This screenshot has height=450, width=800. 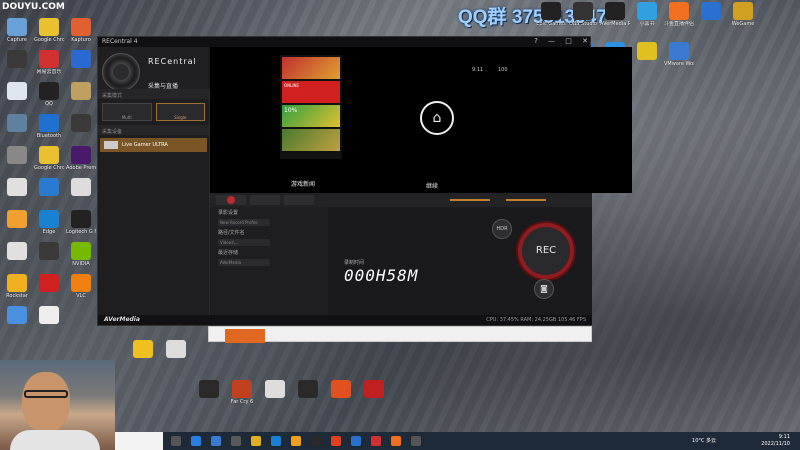 I want to click on profile-label: 录影设置, so click(x=228, y=213).